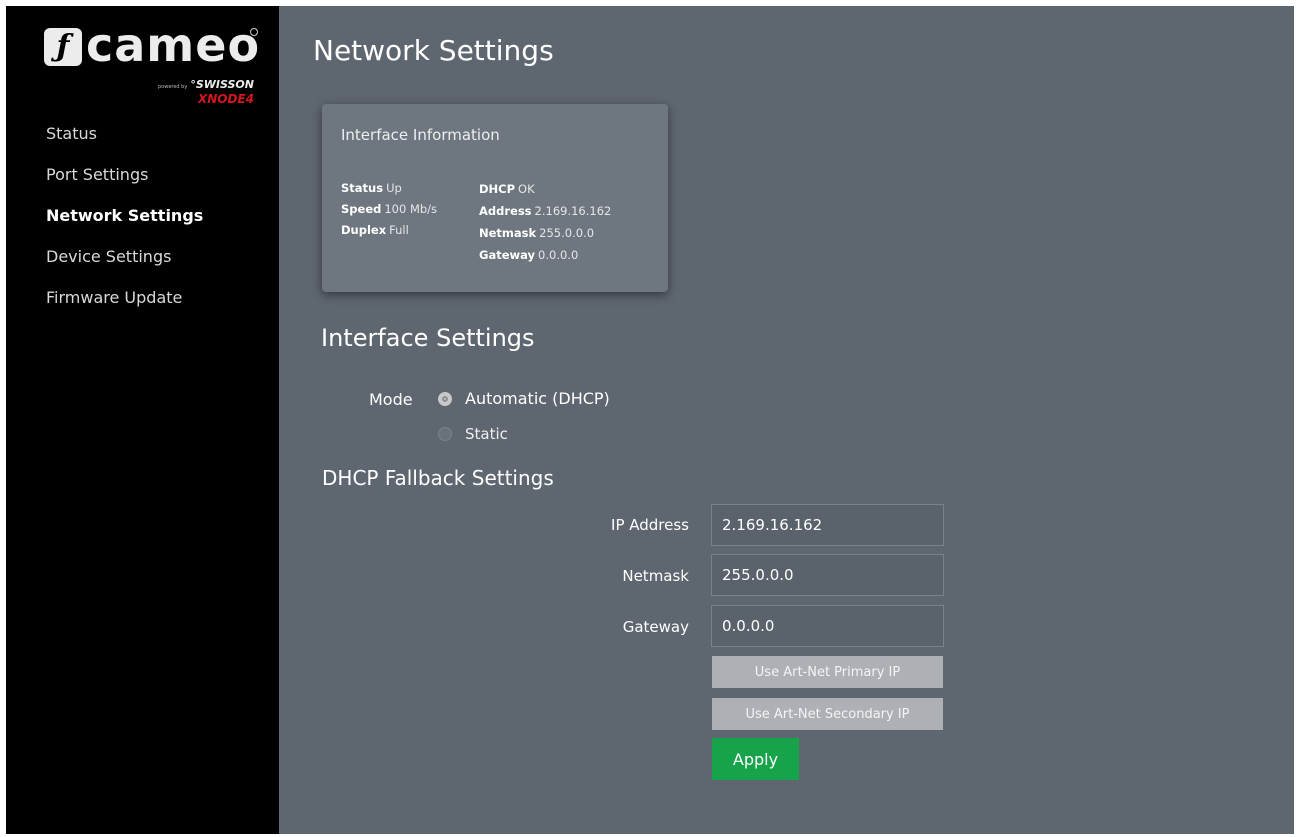 Image resolution: width=1298 pixels, height=837 pixels. What do you see at coordinates (371, 188) in the screenshot?
I see `status-row: Status Up` at bounding box center [371, 188].